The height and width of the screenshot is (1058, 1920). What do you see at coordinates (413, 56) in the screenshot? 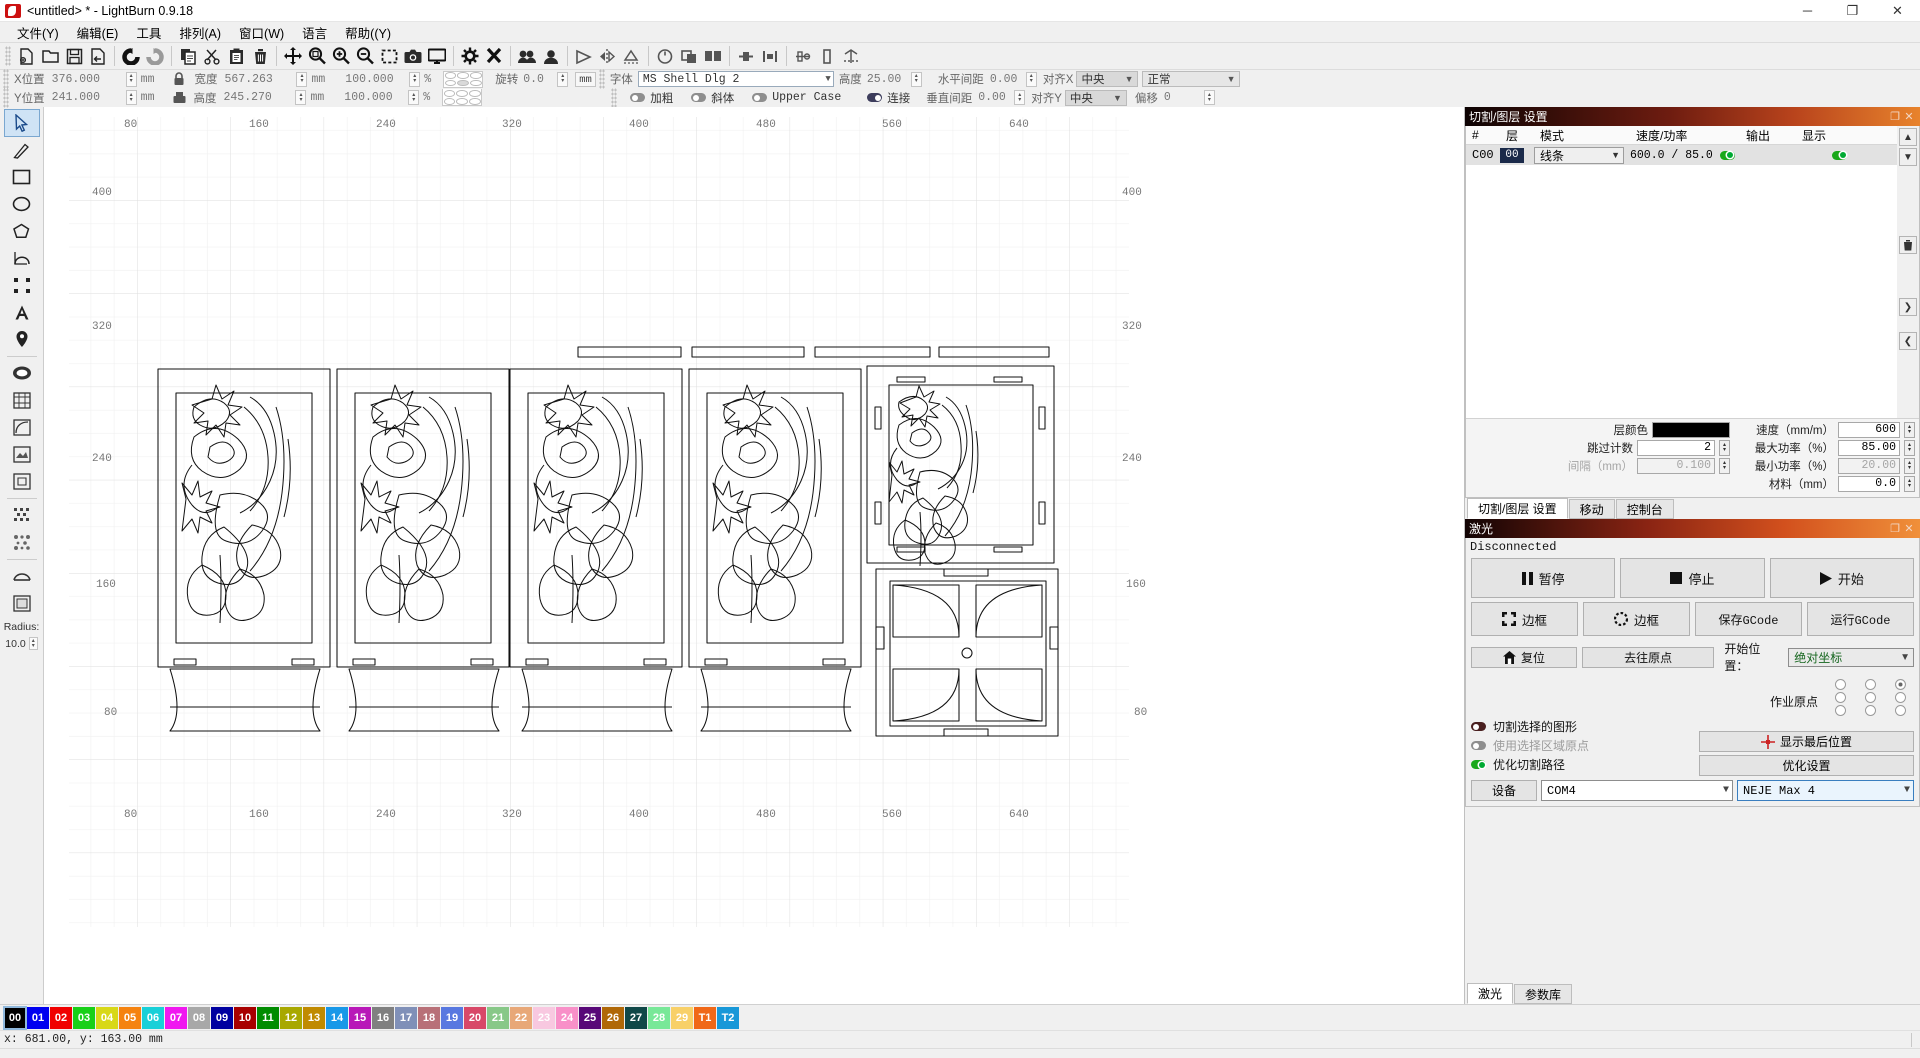
I see `camera-icon` at bounding box center [413, 56].